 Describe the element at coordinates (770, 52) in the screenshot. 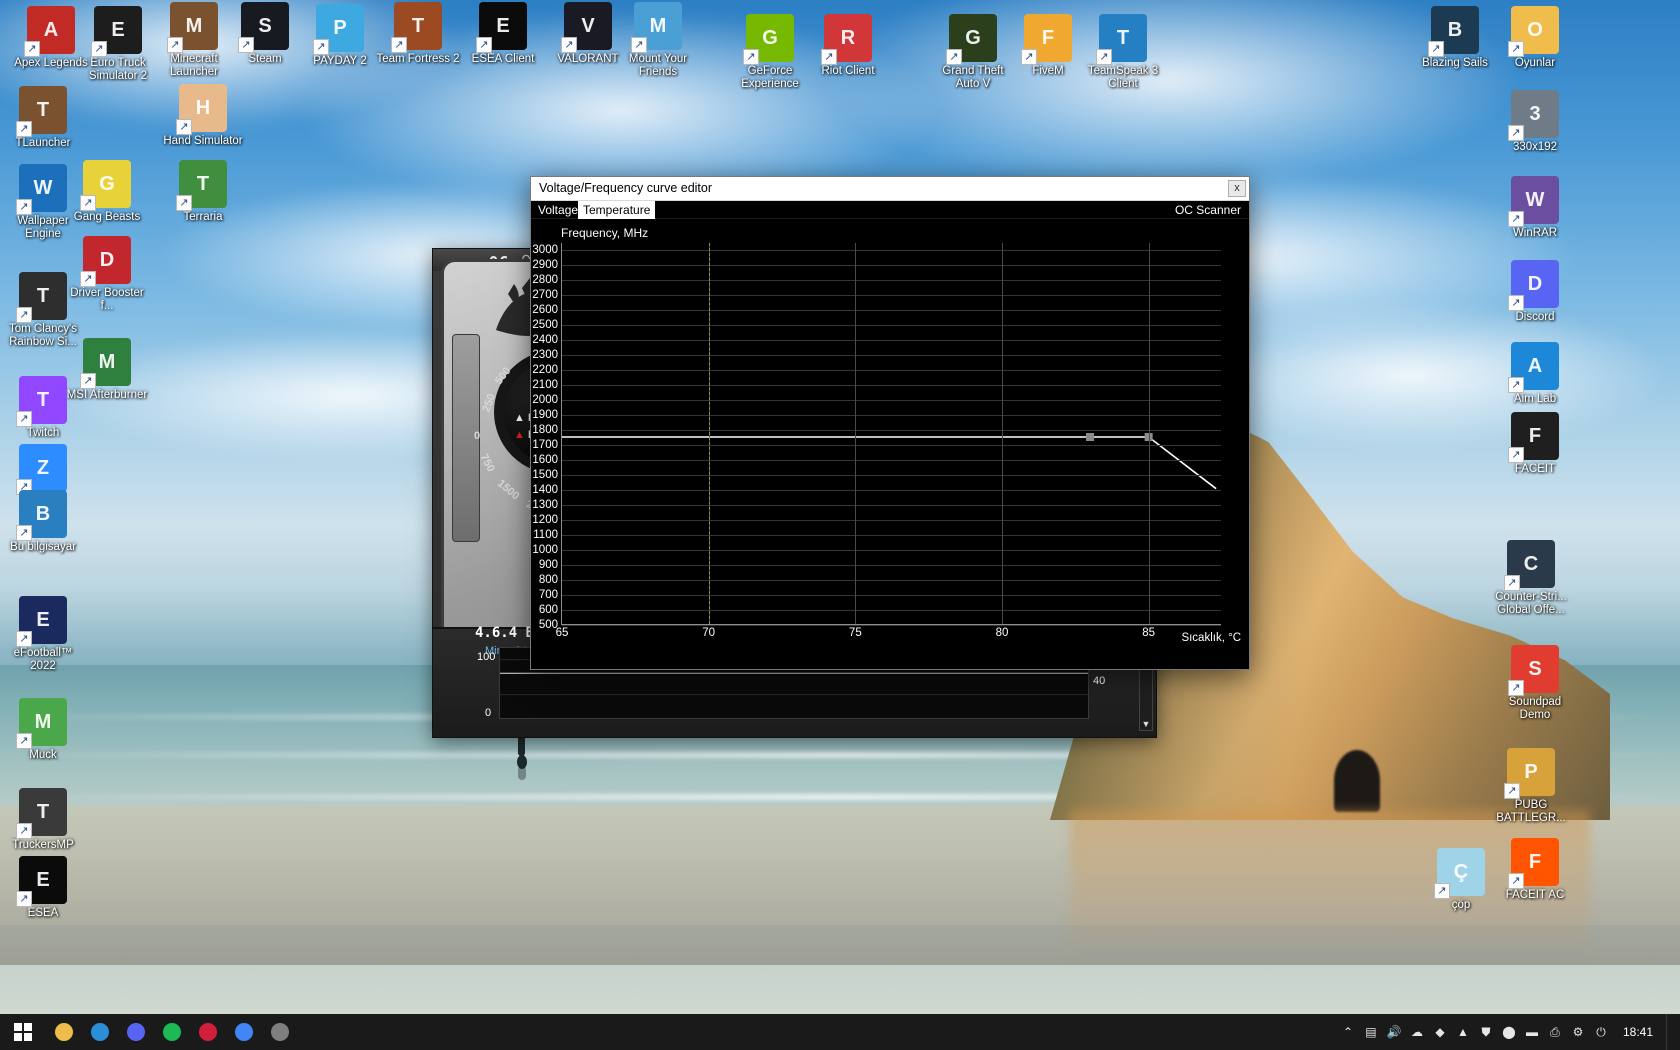

I see `desktop-icon-geforce-experience: G ↗ GeForce Experience` at that location.